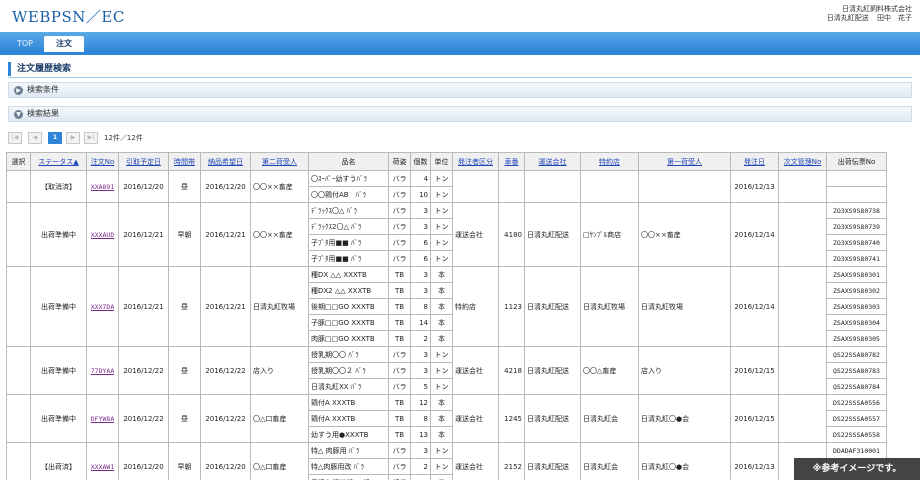 Image resolution: width=920 pixels, height=480 pixels. What do you see at coordinates (684, 234) in the screenshot?
I see `first-consignee-cell: 〇〇××畜産` at bounding box center [684, 234].